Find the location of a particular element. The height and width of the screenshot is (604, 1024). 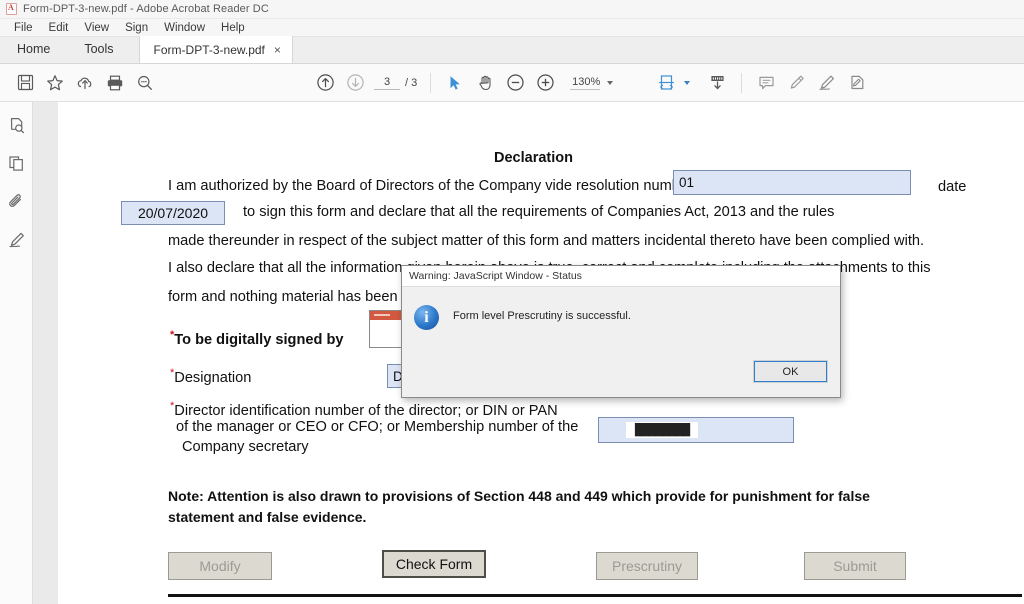

highlight-icon is located at coordinates (796, 83).